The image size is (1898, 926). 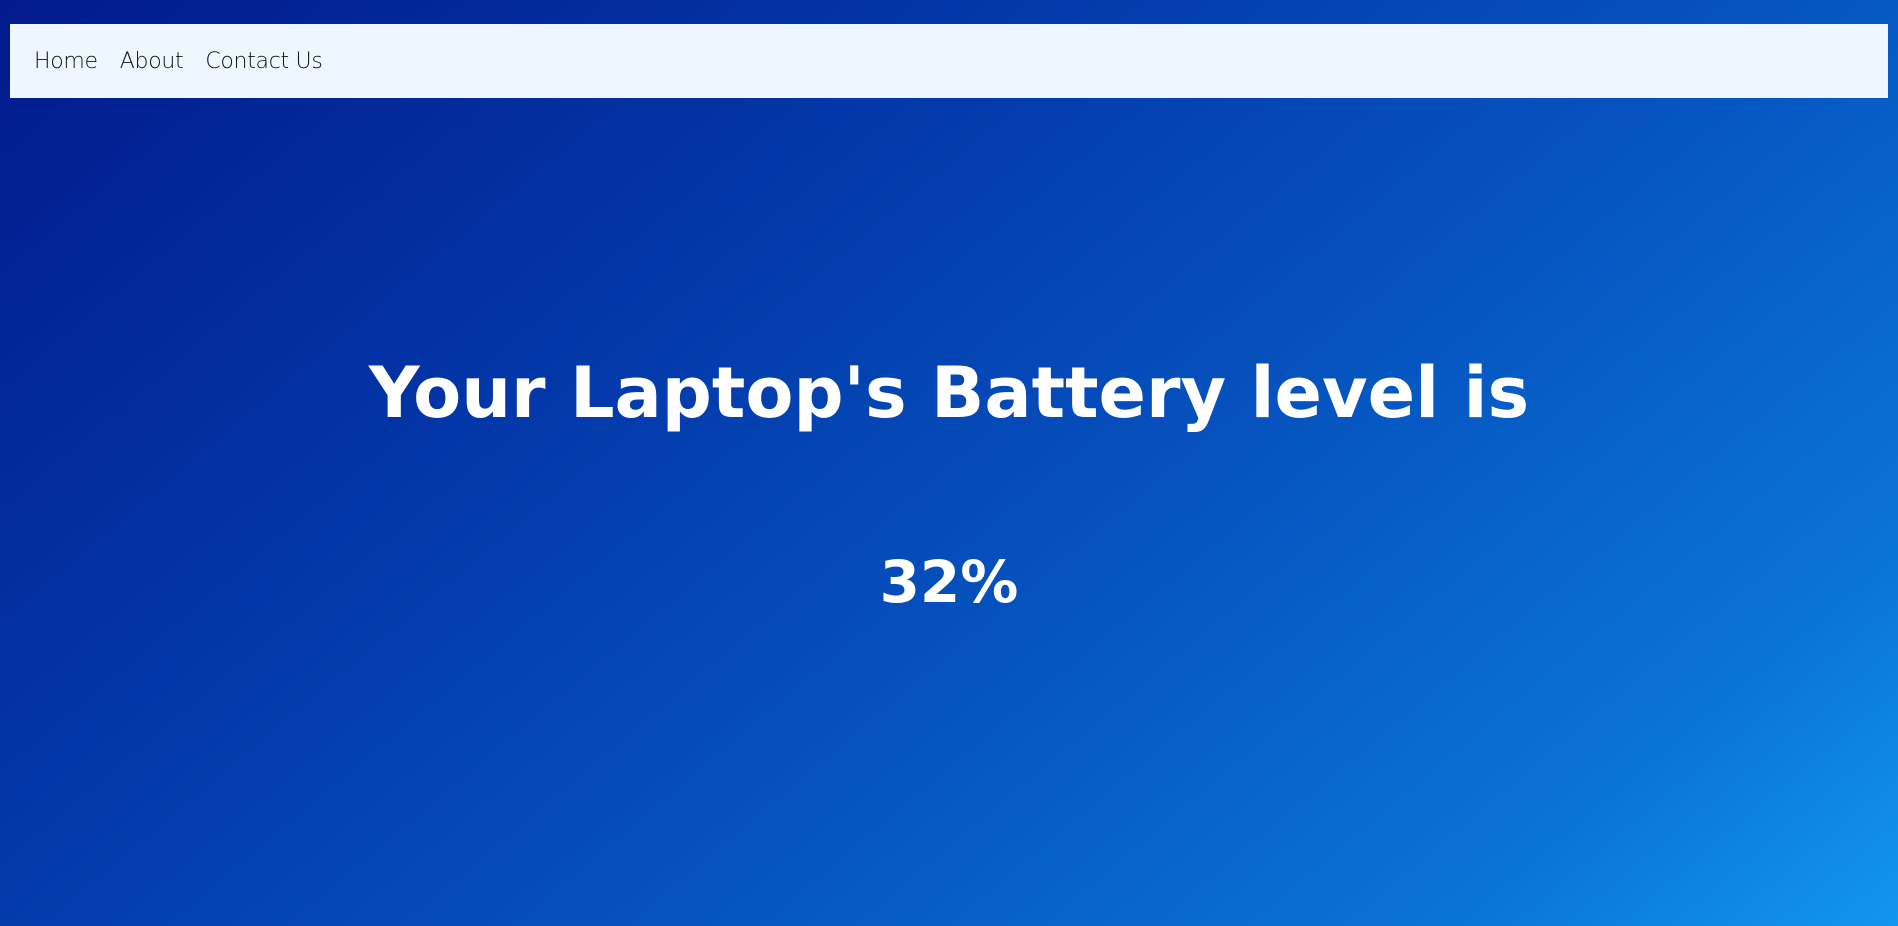 What do you see at coordinates (949, 393) in the screenshot?
I see `battery-heading: Your Laptop's Battery level is` at bounding box center [949, 393].